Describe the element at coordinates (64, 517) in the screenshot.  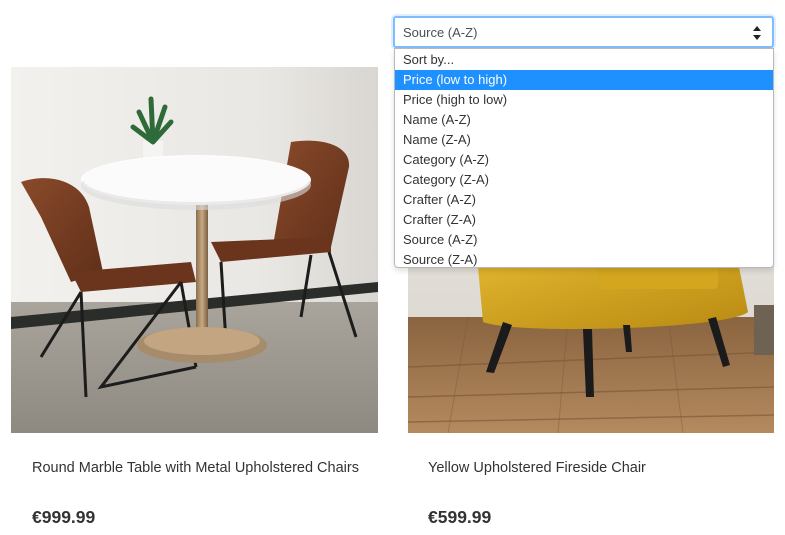
I see `product-price: €999.99` at that location.